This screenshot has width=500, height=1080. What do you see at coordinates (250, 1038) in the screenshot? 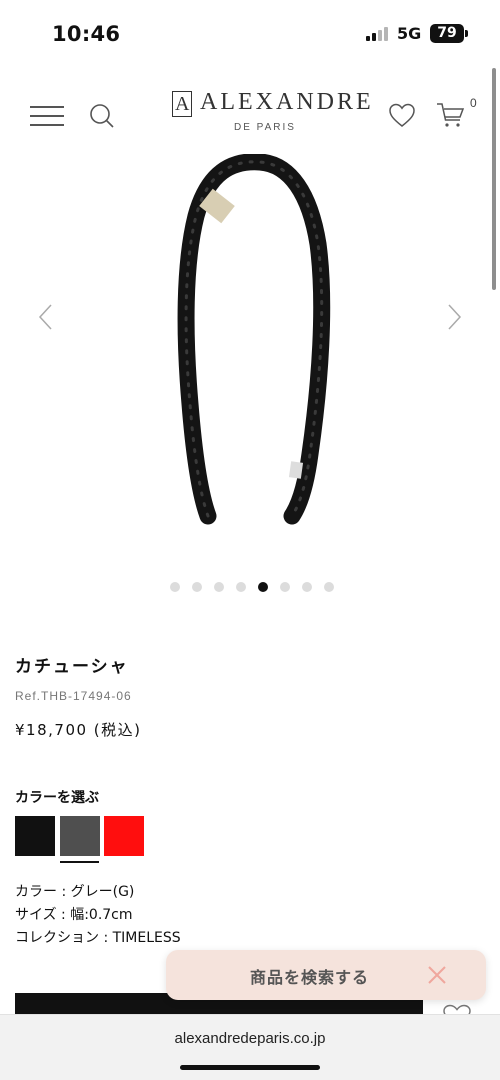
I see `url-field: alexandredeparis.co.jp` at bounding box center [250, 1038].